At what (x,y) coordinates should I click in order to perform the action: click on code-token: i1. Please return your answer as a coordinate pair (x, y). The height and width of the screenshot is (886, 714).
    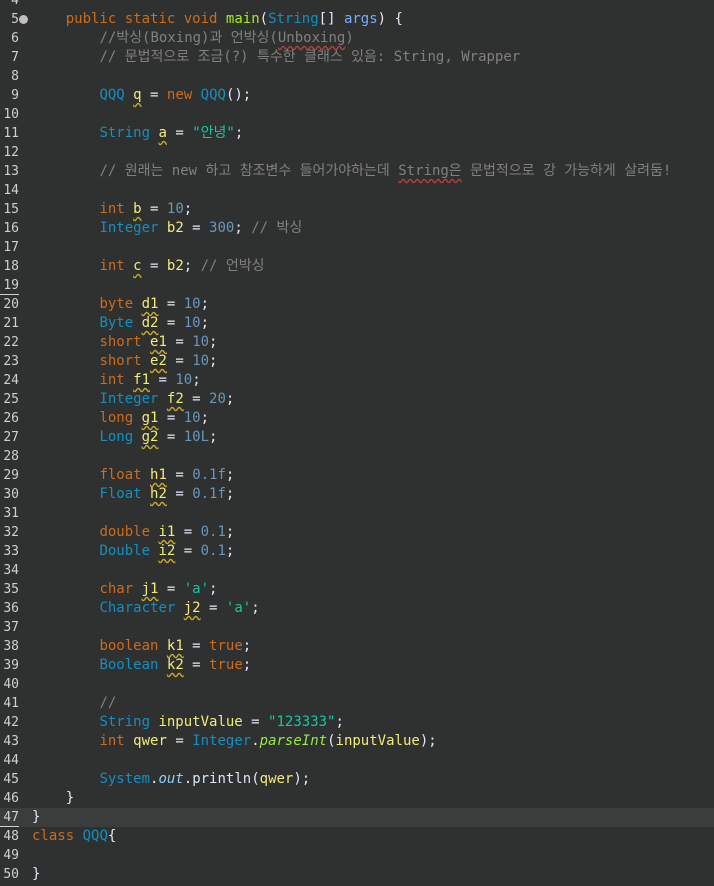
    Looking at the image, I should click on (167, 532).